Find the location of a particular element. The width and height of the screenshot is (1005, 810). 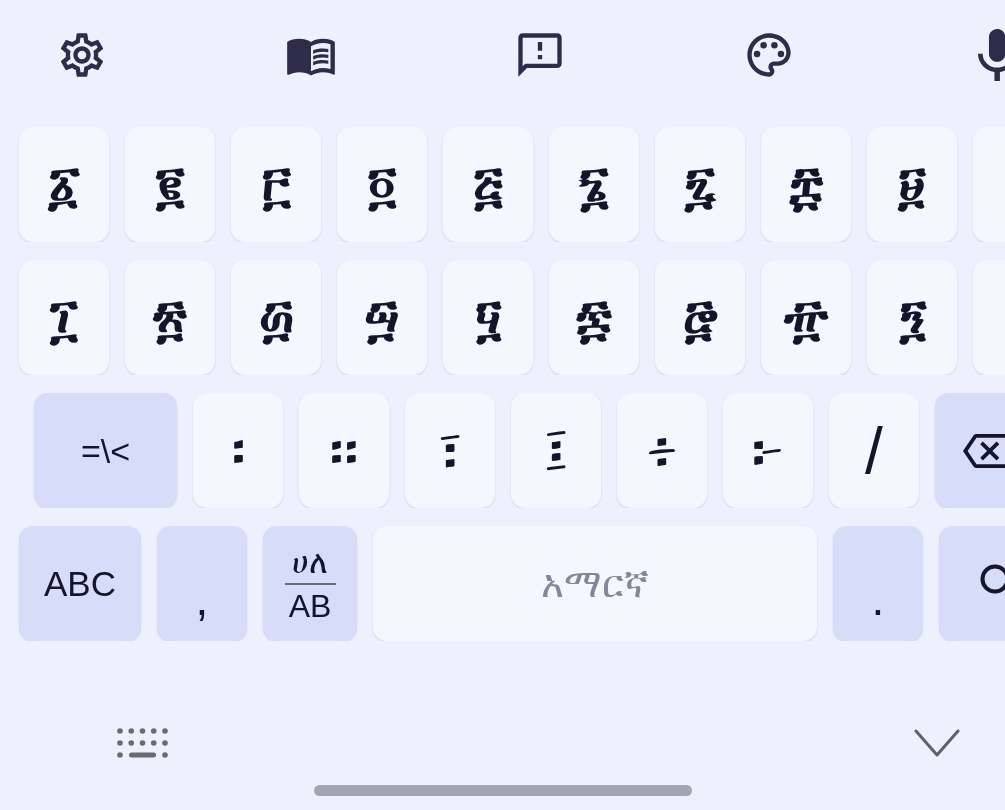

digit-key: ፯ is located at coordinates (700, 184).